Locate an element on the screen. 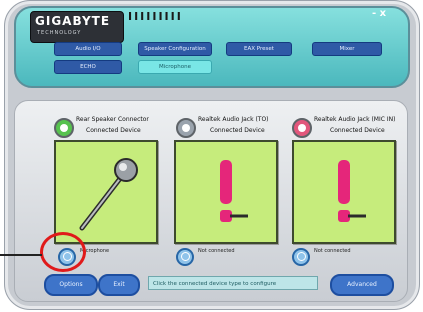  gigabyte-logo: GIGABYTE TECHNOLOGY is located at coordinates (77, 27).